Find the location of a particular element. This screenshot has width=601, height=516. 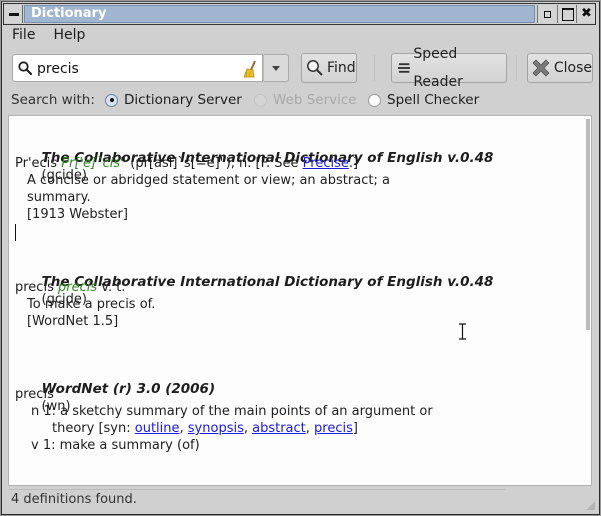

search-with-label: Search with: is located at coordinates (53, 100).